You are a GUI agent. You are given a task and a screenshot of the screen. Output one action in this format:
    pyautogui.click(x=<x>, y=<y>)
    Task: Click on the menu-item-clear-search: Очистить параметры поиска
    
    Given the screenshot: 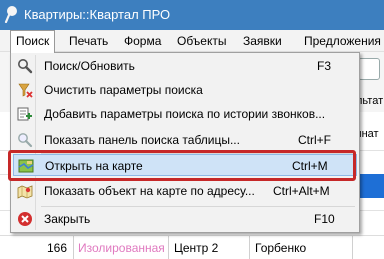 What is the action you would take?
    pyautogui.click(x=185, y=90)
    